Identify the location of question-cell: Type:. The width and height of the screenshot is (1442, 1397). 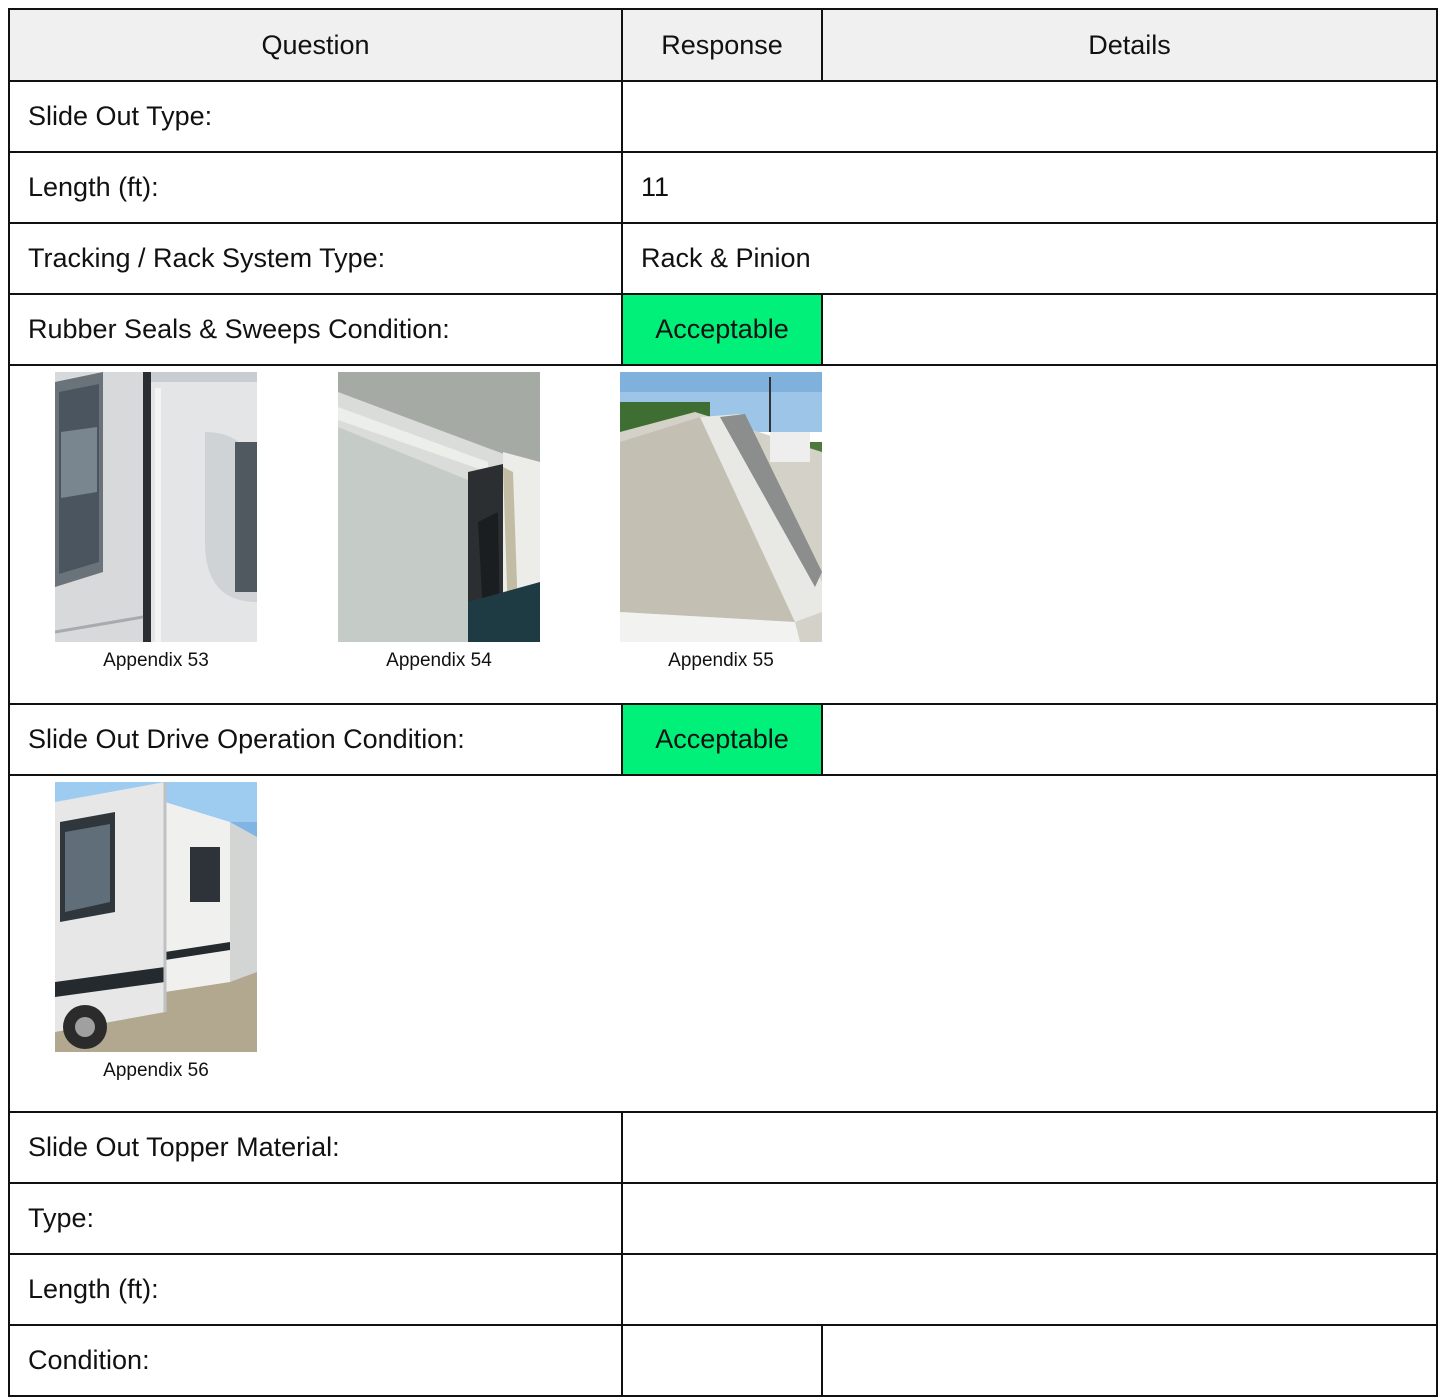
(315, 1218).